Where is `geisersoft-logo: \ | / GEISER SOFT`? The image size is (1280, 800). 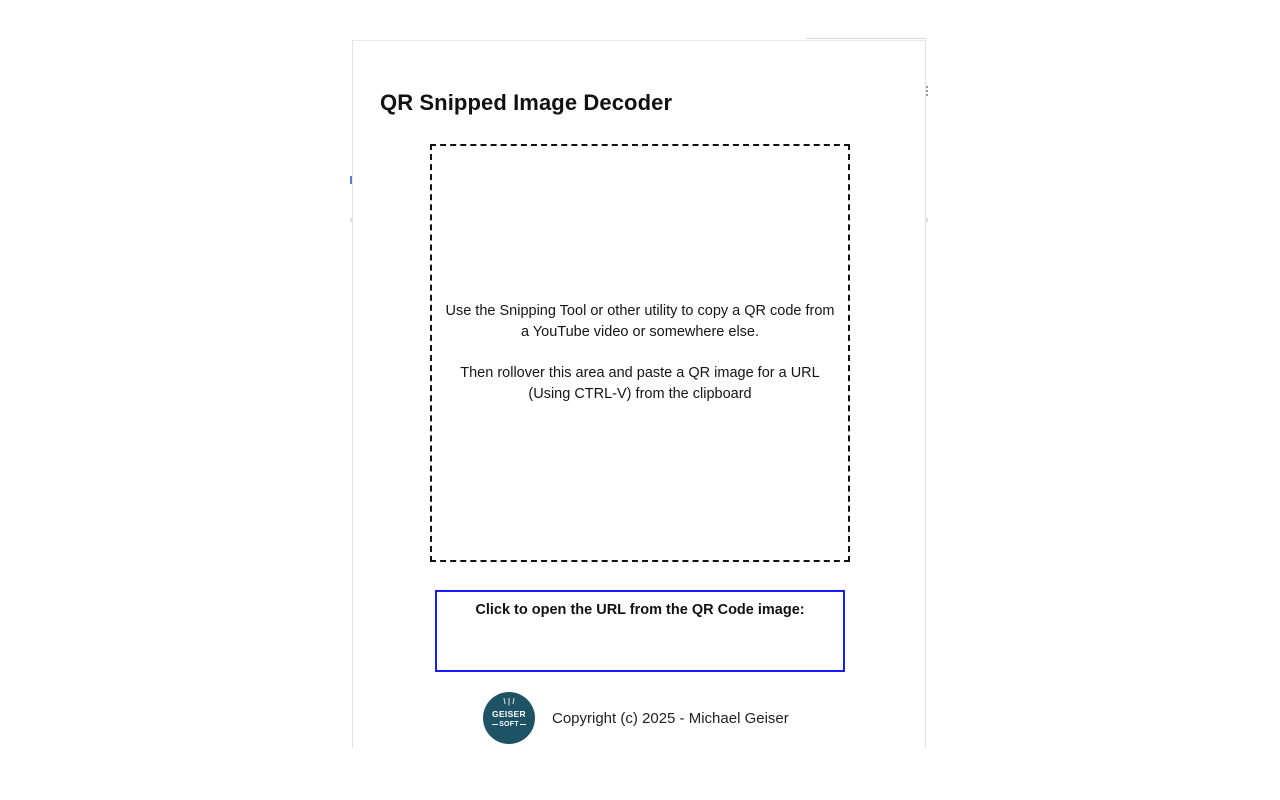 geisersoft-logo: \ | / GEISER SOFT is located at coordinates (509, 718).